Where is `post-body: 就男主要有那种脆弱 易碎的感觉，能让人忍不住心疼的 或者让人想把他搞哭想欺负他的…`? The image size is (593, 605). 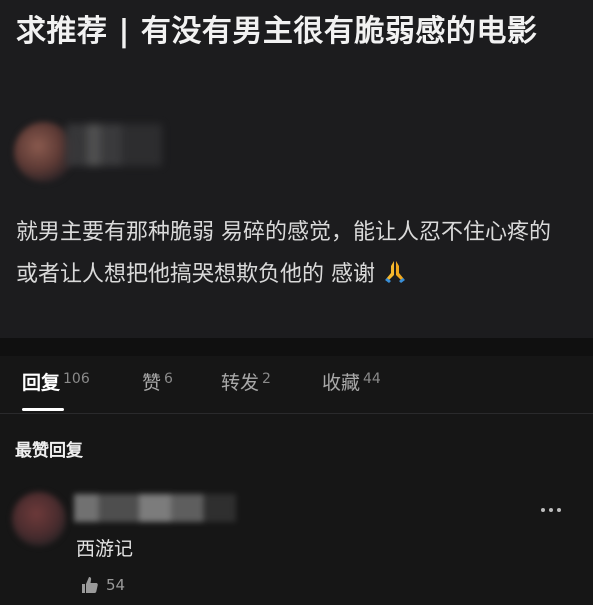
post-body: 就男主要有那种脆弱 易碎的感觉，能让人忍不住心疼的 或者让人想把他搞哭想欺负他的… is located at coordinates (296, 255).